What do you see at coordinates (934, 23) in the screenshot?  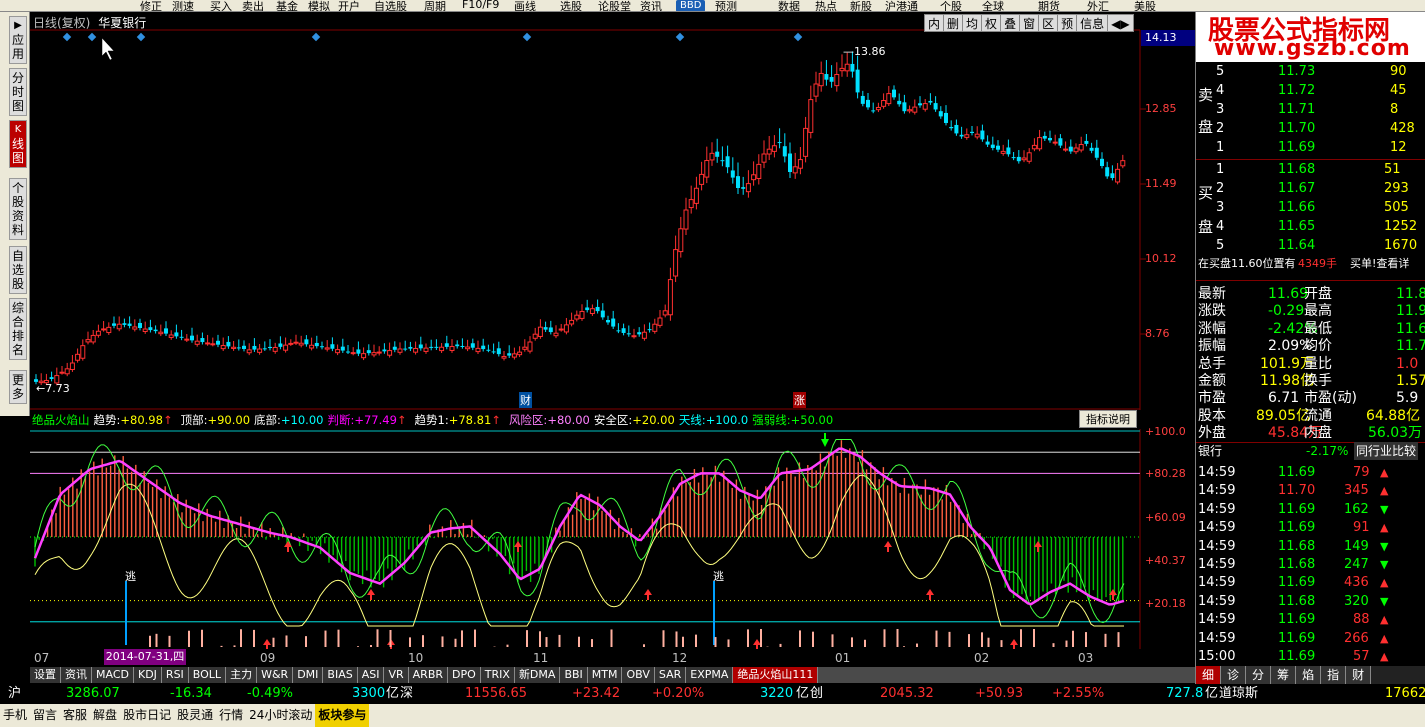 I see `chart-tool-button: 内` at bounding box center [934, 23].